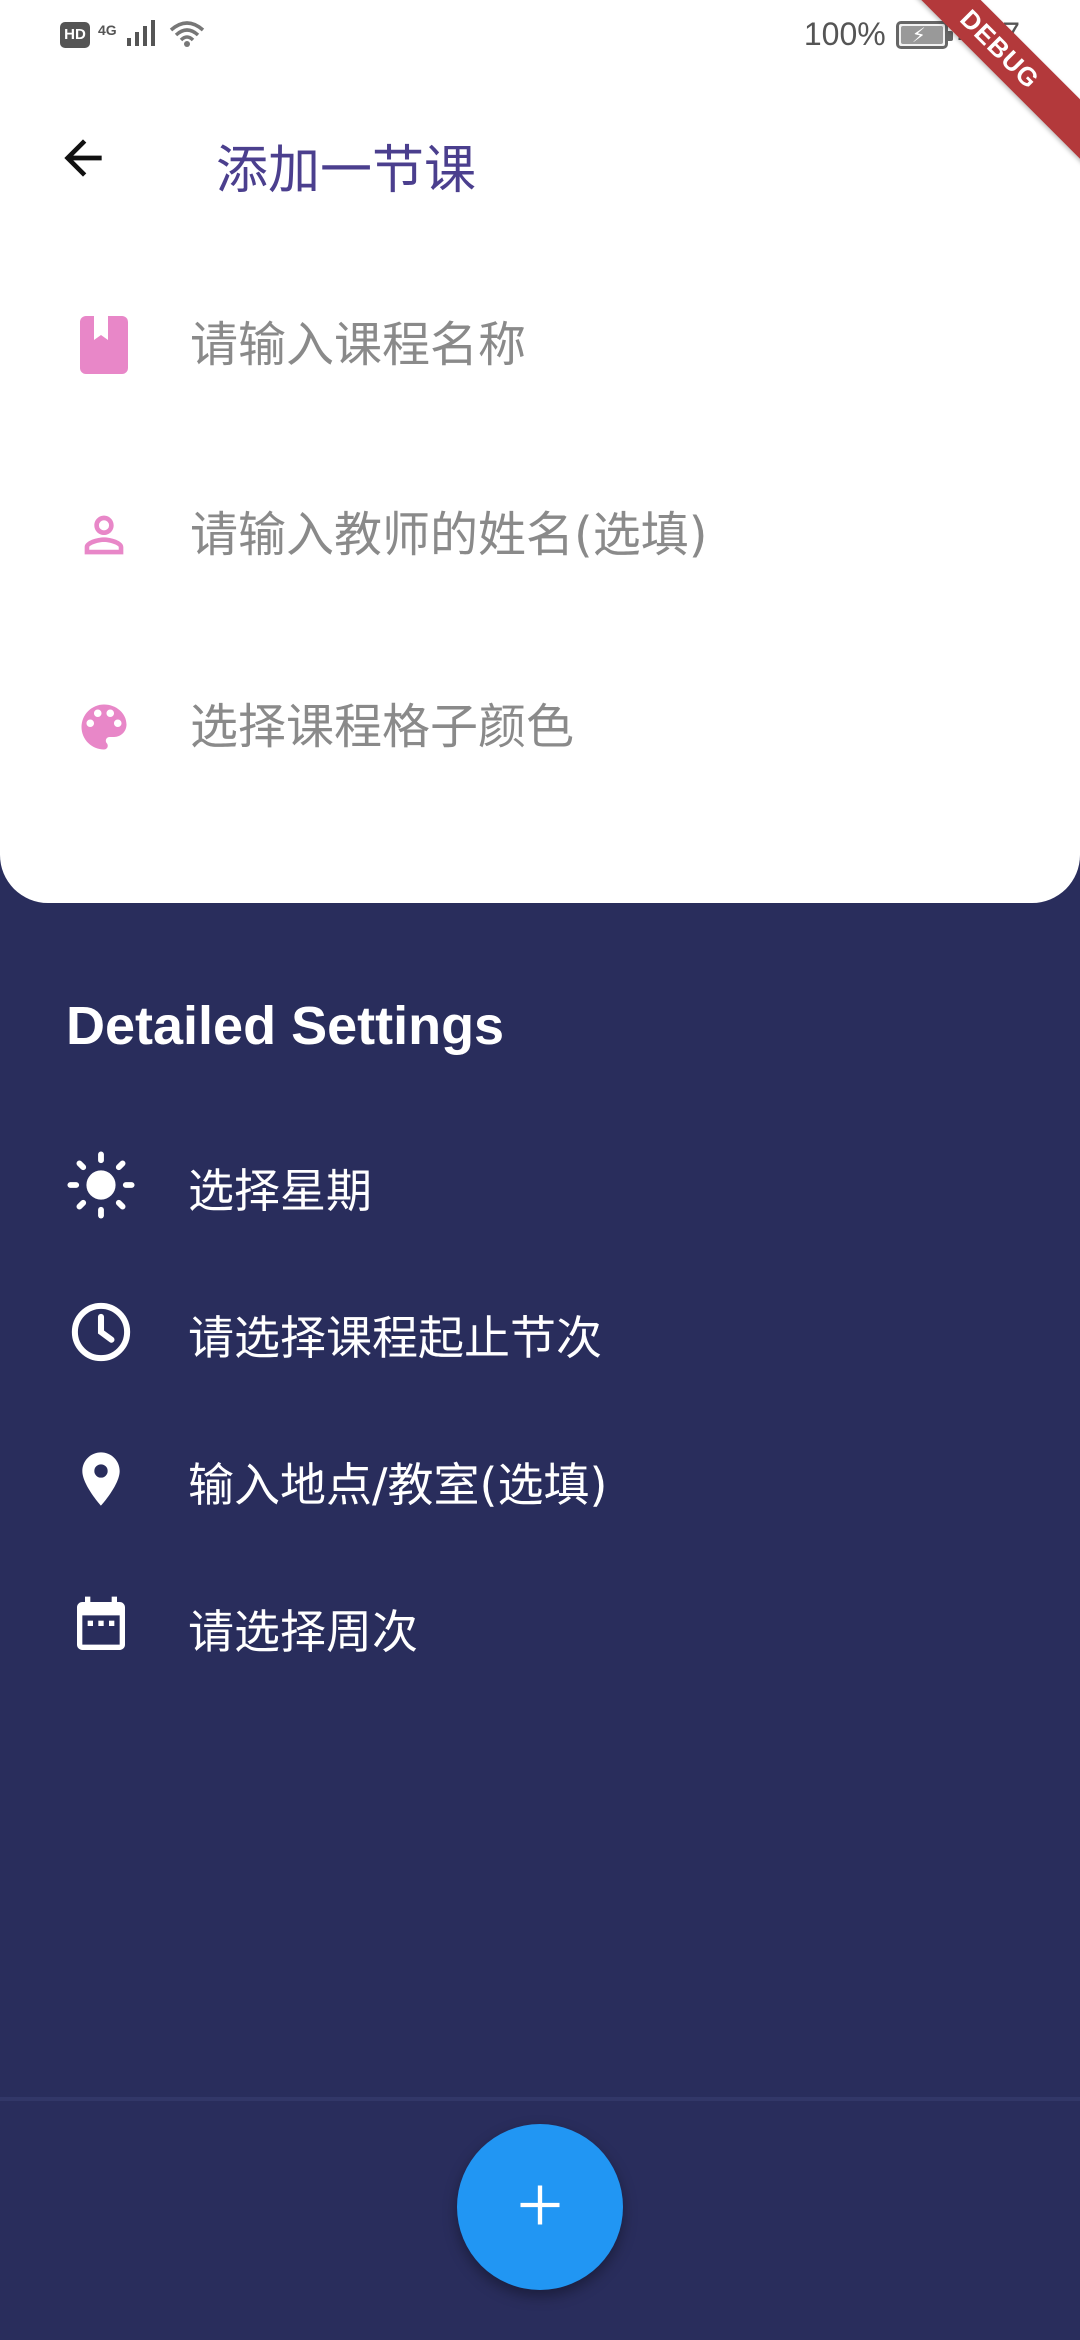  What do you see at coordinates (600, 535) in the screenshot?
I see `teacher-name-input` at bounding box center [600, 535].